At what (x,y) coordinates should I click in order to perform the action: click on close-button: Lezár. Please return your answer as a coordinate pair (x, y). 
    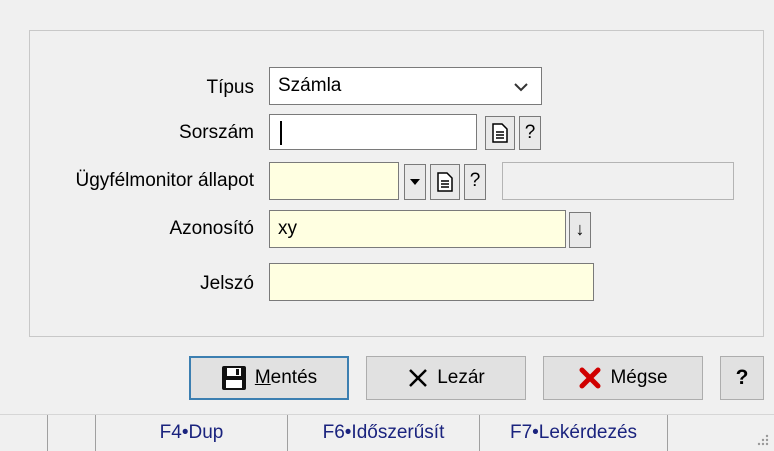
    Looking at the image, I should click on (446, 378).